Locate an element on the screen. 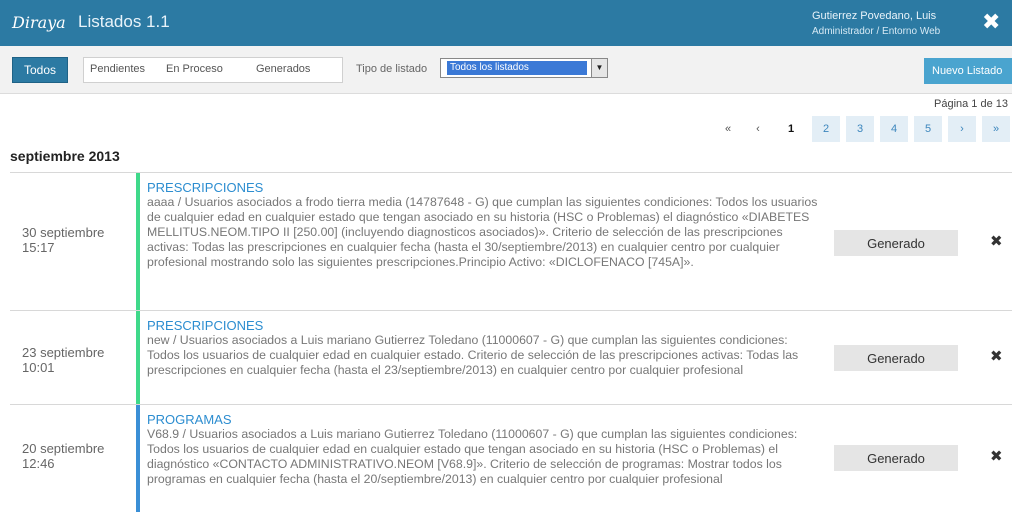 The height and width of the screenshot is (512, 1012). prev-page-button: ‹ is located at coordinates (758, 129).